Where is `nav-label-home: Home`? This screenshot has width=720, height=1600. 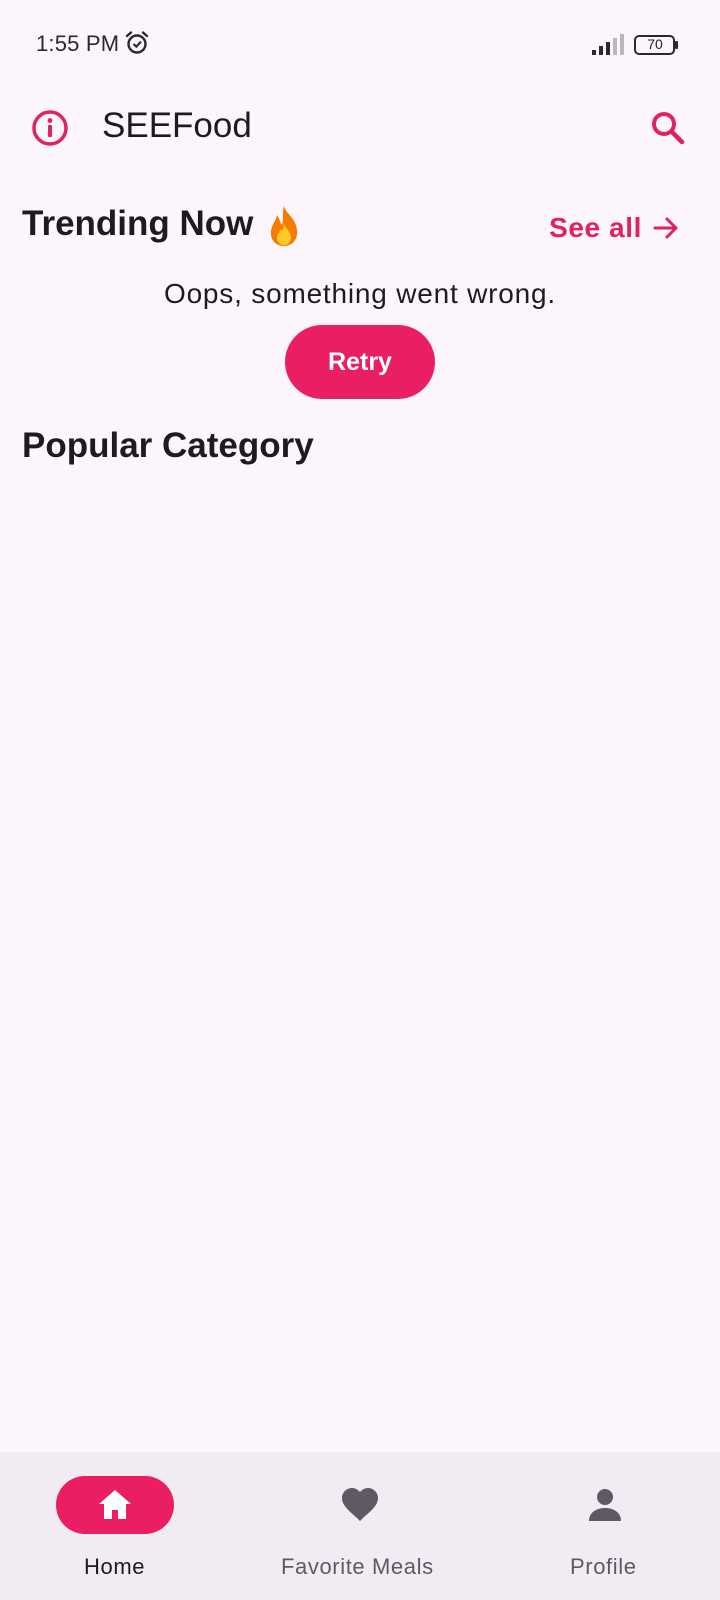
nav-label-home: Home is located at coordinates (115, 1566).